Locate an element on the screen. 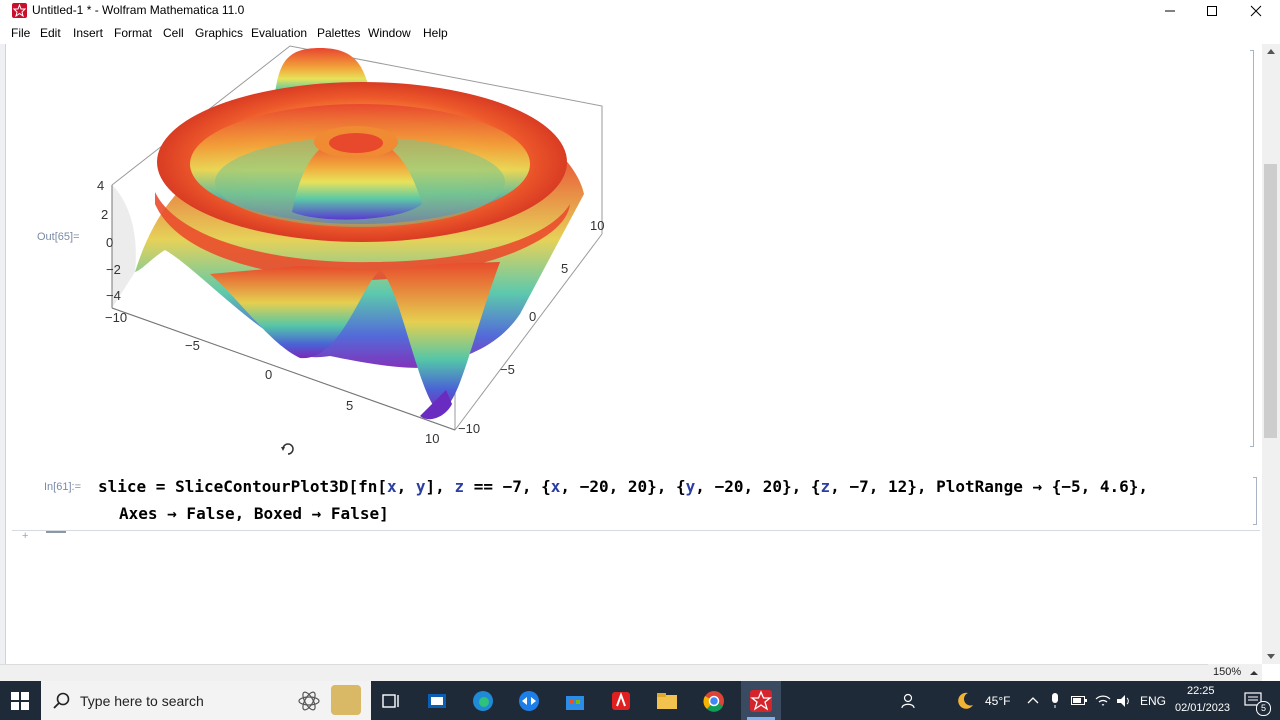 The height and width of the screenshot is (720, 1280). minimize-icon is located at coordinates (1170, 11).